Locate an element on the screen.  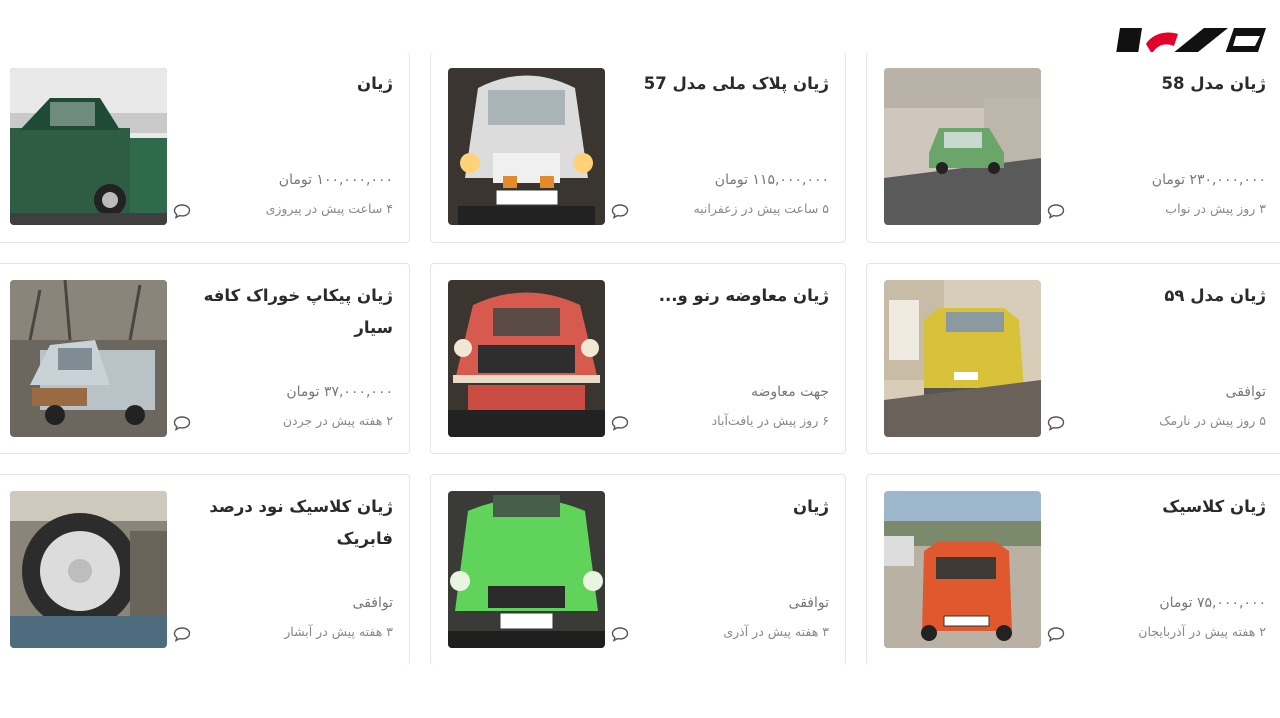
listing-meta: ۴ ساعت پیش در پیروزی is located at coordinates (329, 208).